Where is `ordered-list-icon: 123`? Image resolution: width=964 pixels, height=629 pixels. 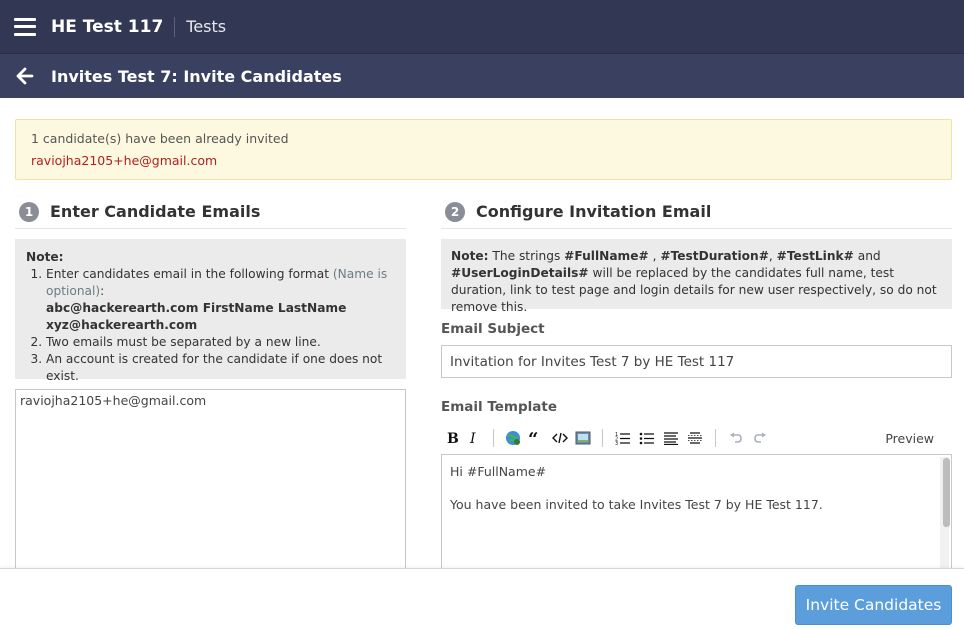 ordered-list-icon: 123 is located at coordinates (623, 438).